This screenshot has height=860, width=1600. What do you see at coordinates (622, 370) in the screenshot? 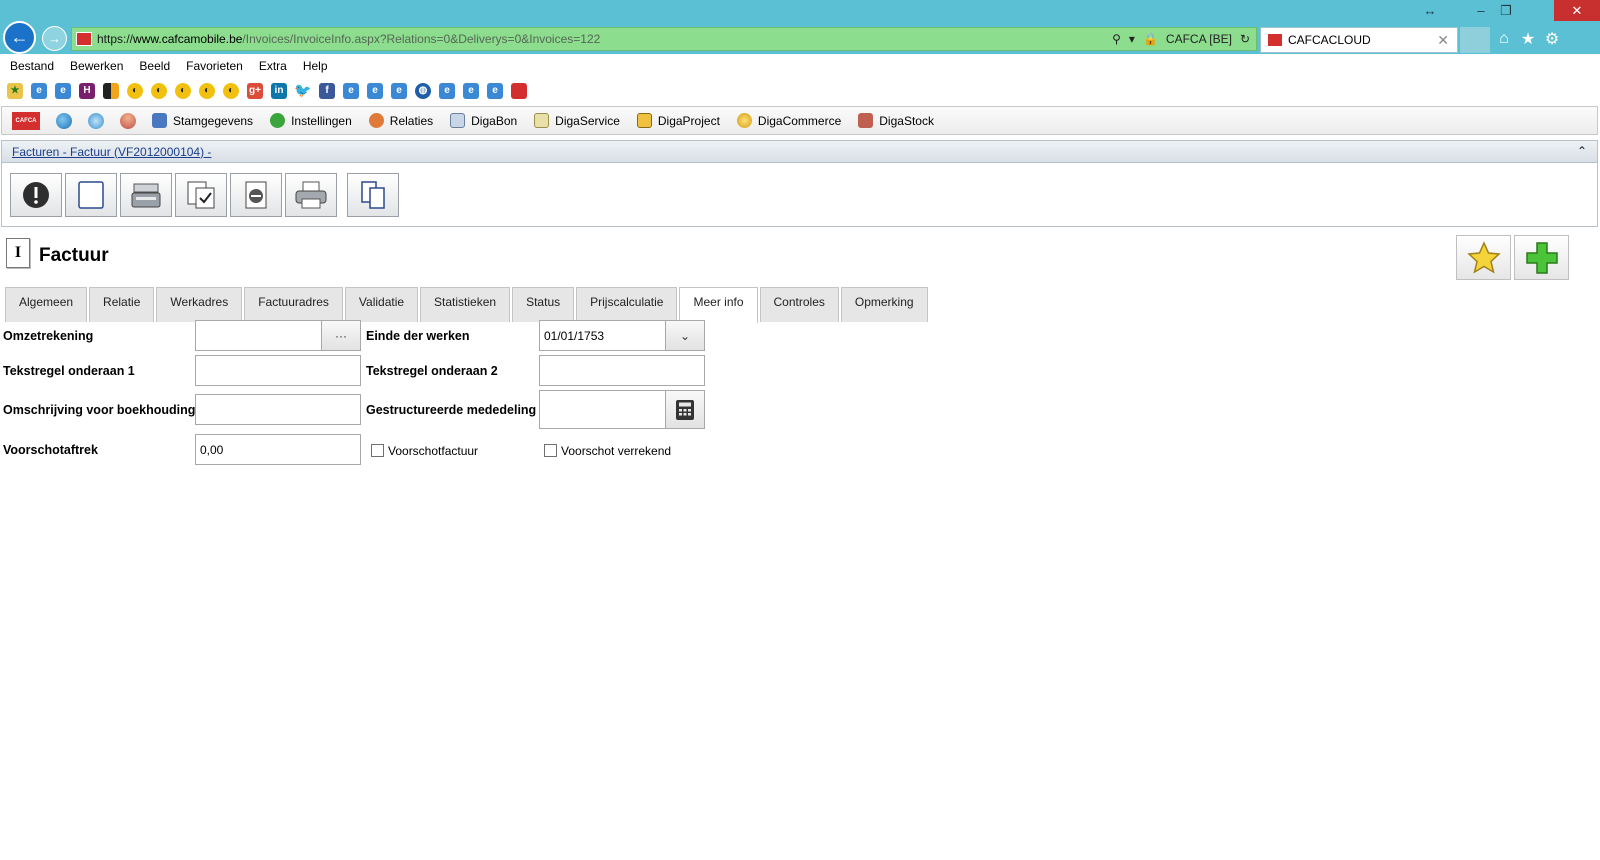
I see `tekstregel-2-field` at bounding box center [622, 370].